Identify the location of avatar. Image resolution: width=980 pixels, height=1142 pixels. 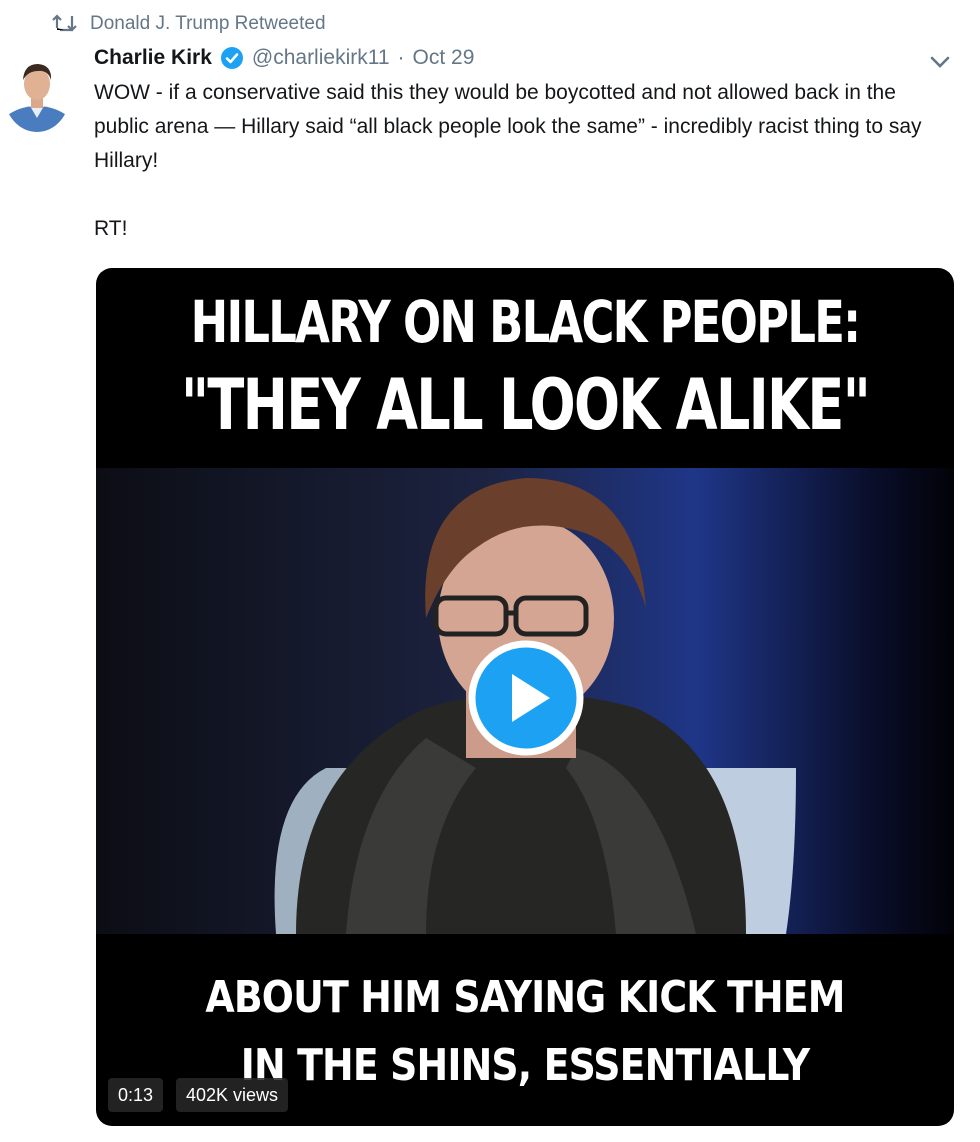
(37, 94).